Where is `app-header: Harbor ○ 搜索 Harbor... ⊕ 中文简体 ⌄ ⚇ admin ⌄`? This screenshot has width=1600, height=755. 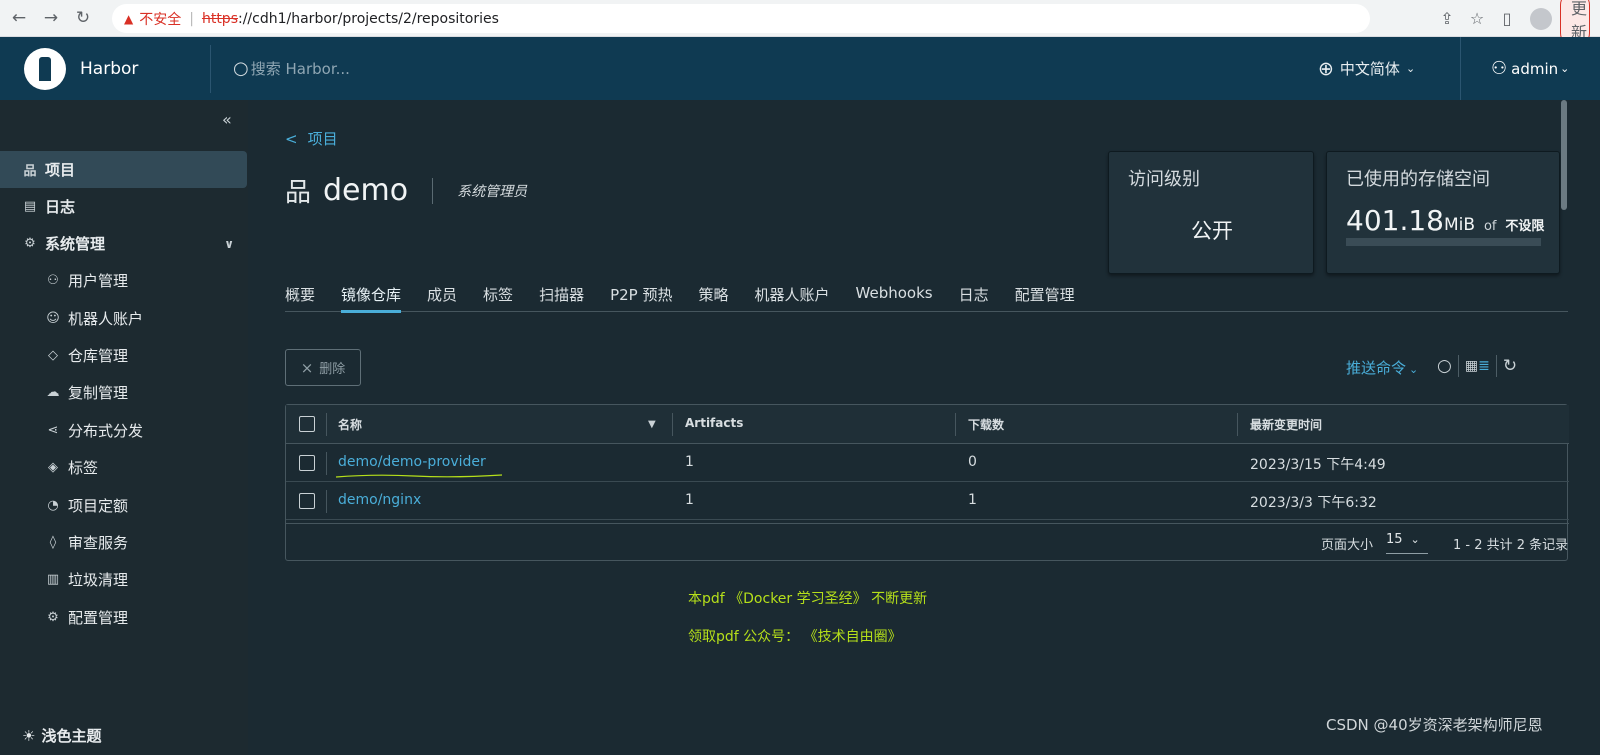
app-header: Harbor ○ 搜索 Harbor... ⊕ 中文简体 ⌄ ⚇ admin ⌄ is located at coordinates (800, 68).